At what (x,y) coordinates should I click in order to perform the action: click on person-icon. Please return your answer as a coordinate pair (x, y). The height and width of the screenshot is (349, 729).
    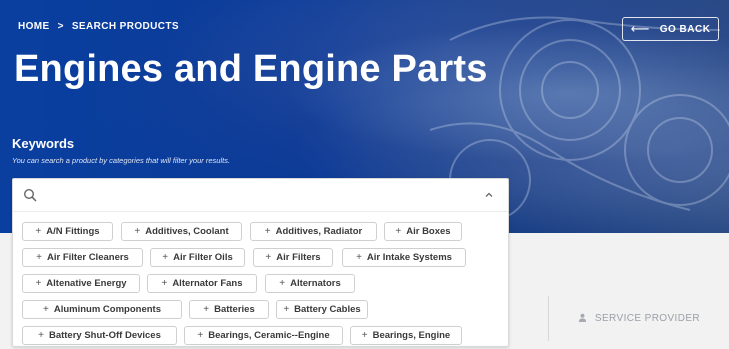
    Looking at the image, I should click on (582, 318).